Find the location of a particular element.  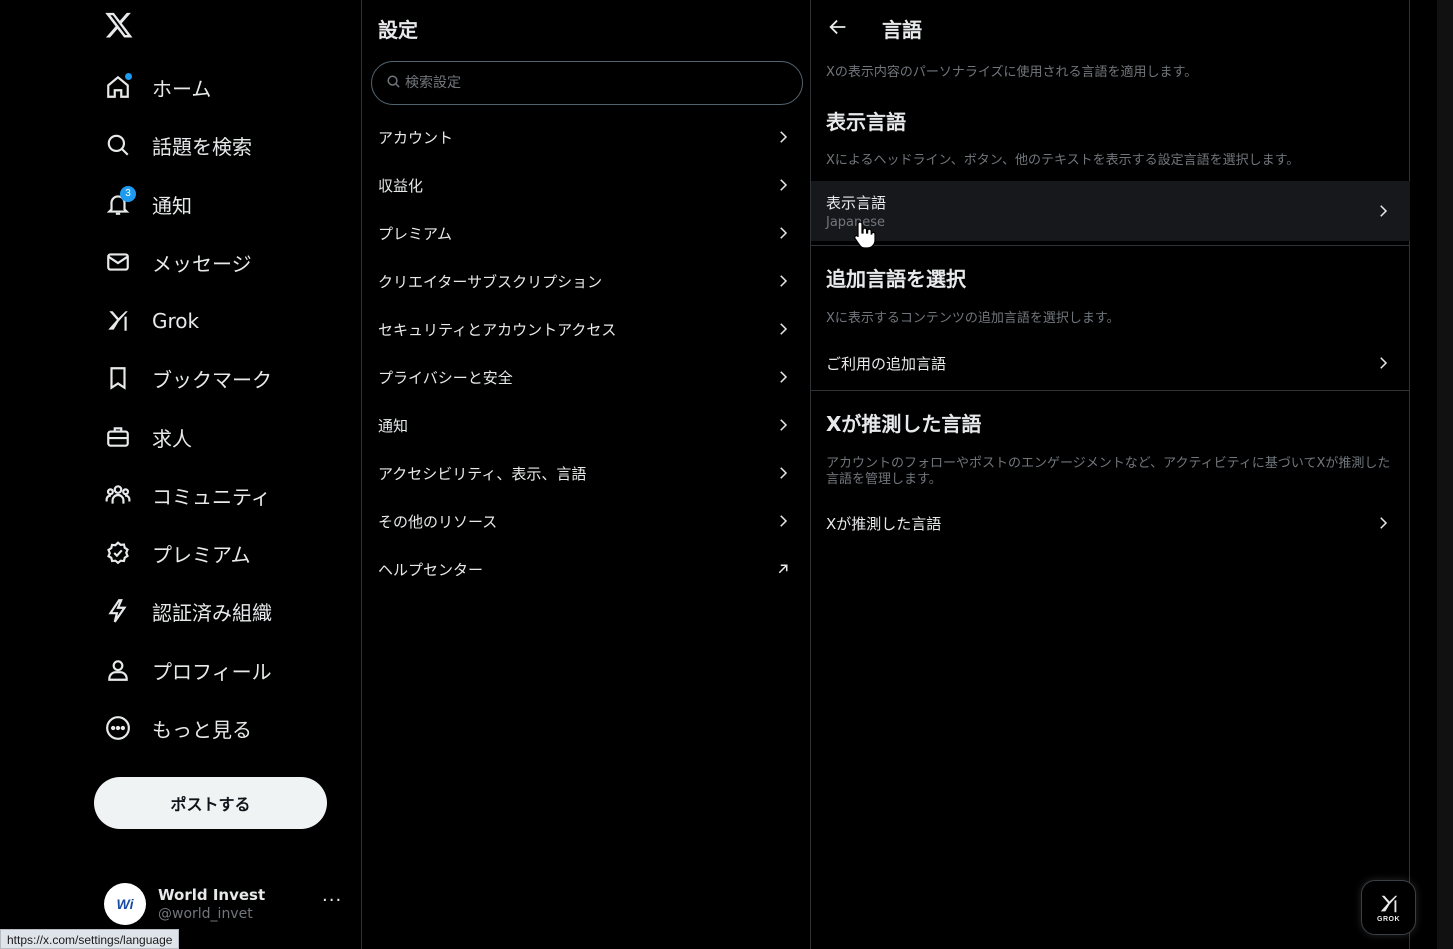

nav-item-verified-orgs: 認証済み組織 is located at coordinates (188, 611).